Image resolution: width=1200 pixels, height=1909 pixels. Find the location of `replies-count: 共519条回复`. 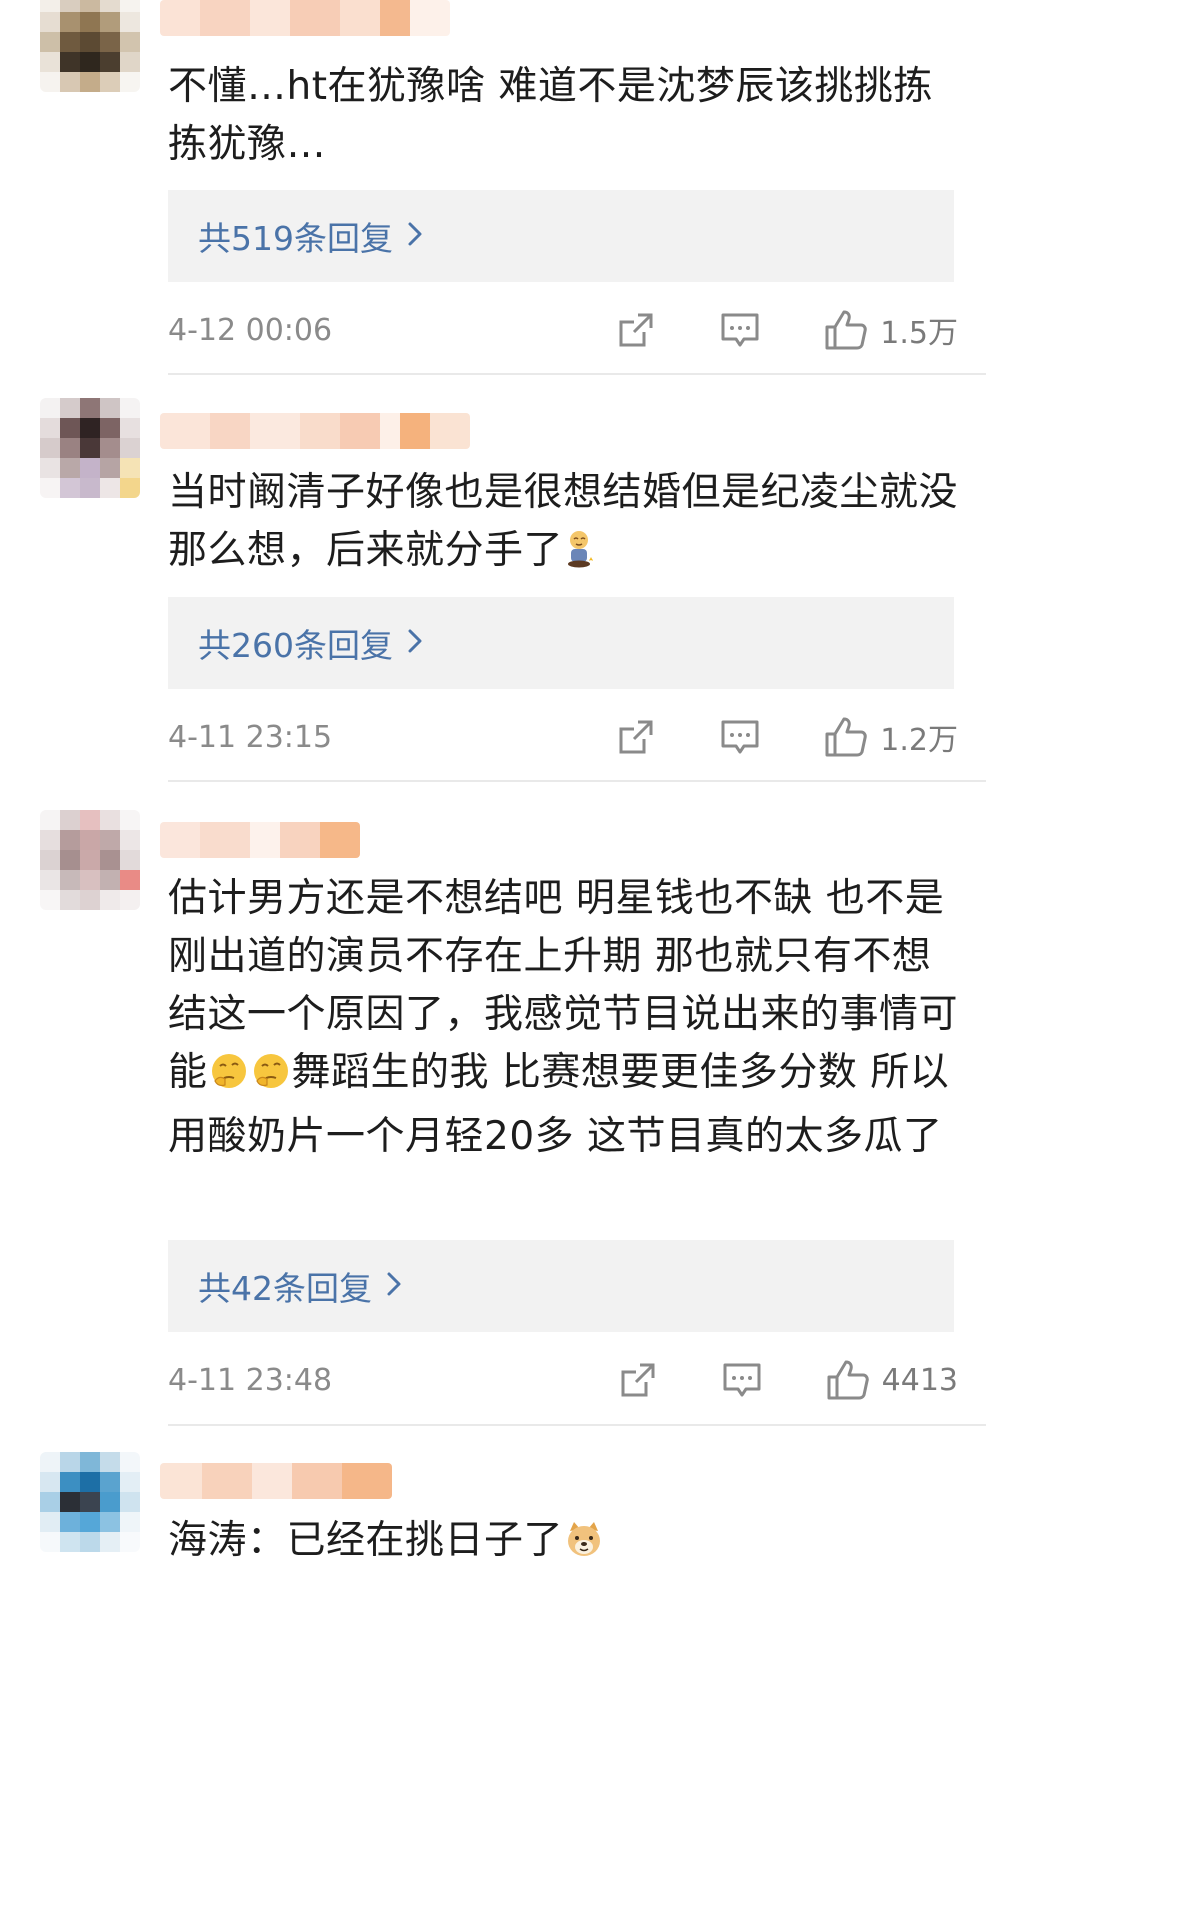

replies-count: 共519条回复 is located at coordinates (295, 238).